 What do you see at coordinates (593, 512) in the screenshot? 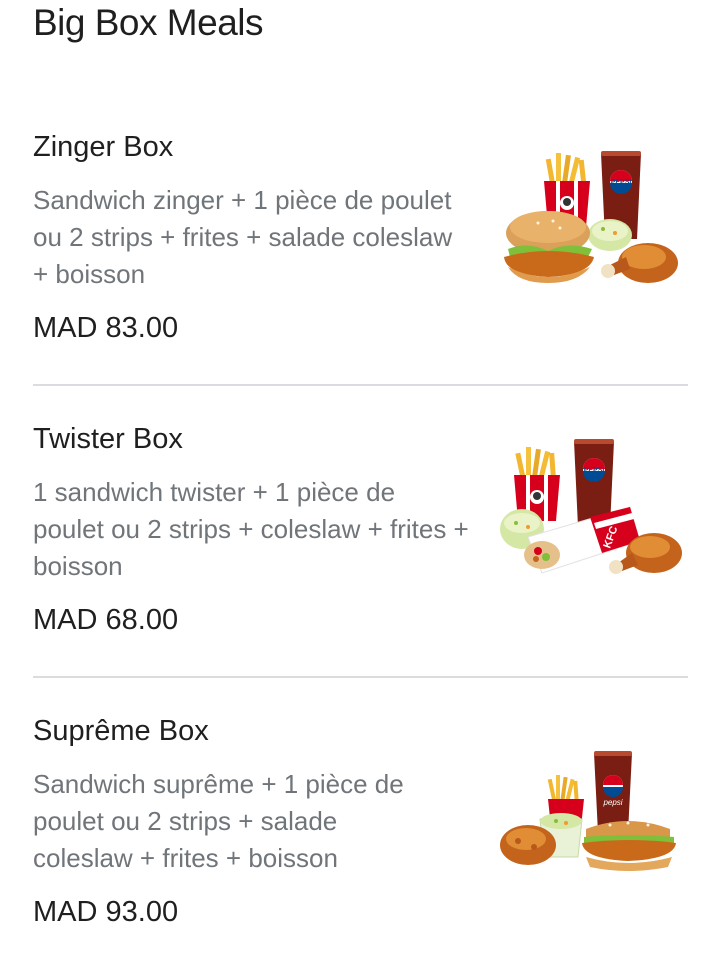
I see `twister-box-meal-photo: PEPSI KFC` at bounding box center [593, 512].